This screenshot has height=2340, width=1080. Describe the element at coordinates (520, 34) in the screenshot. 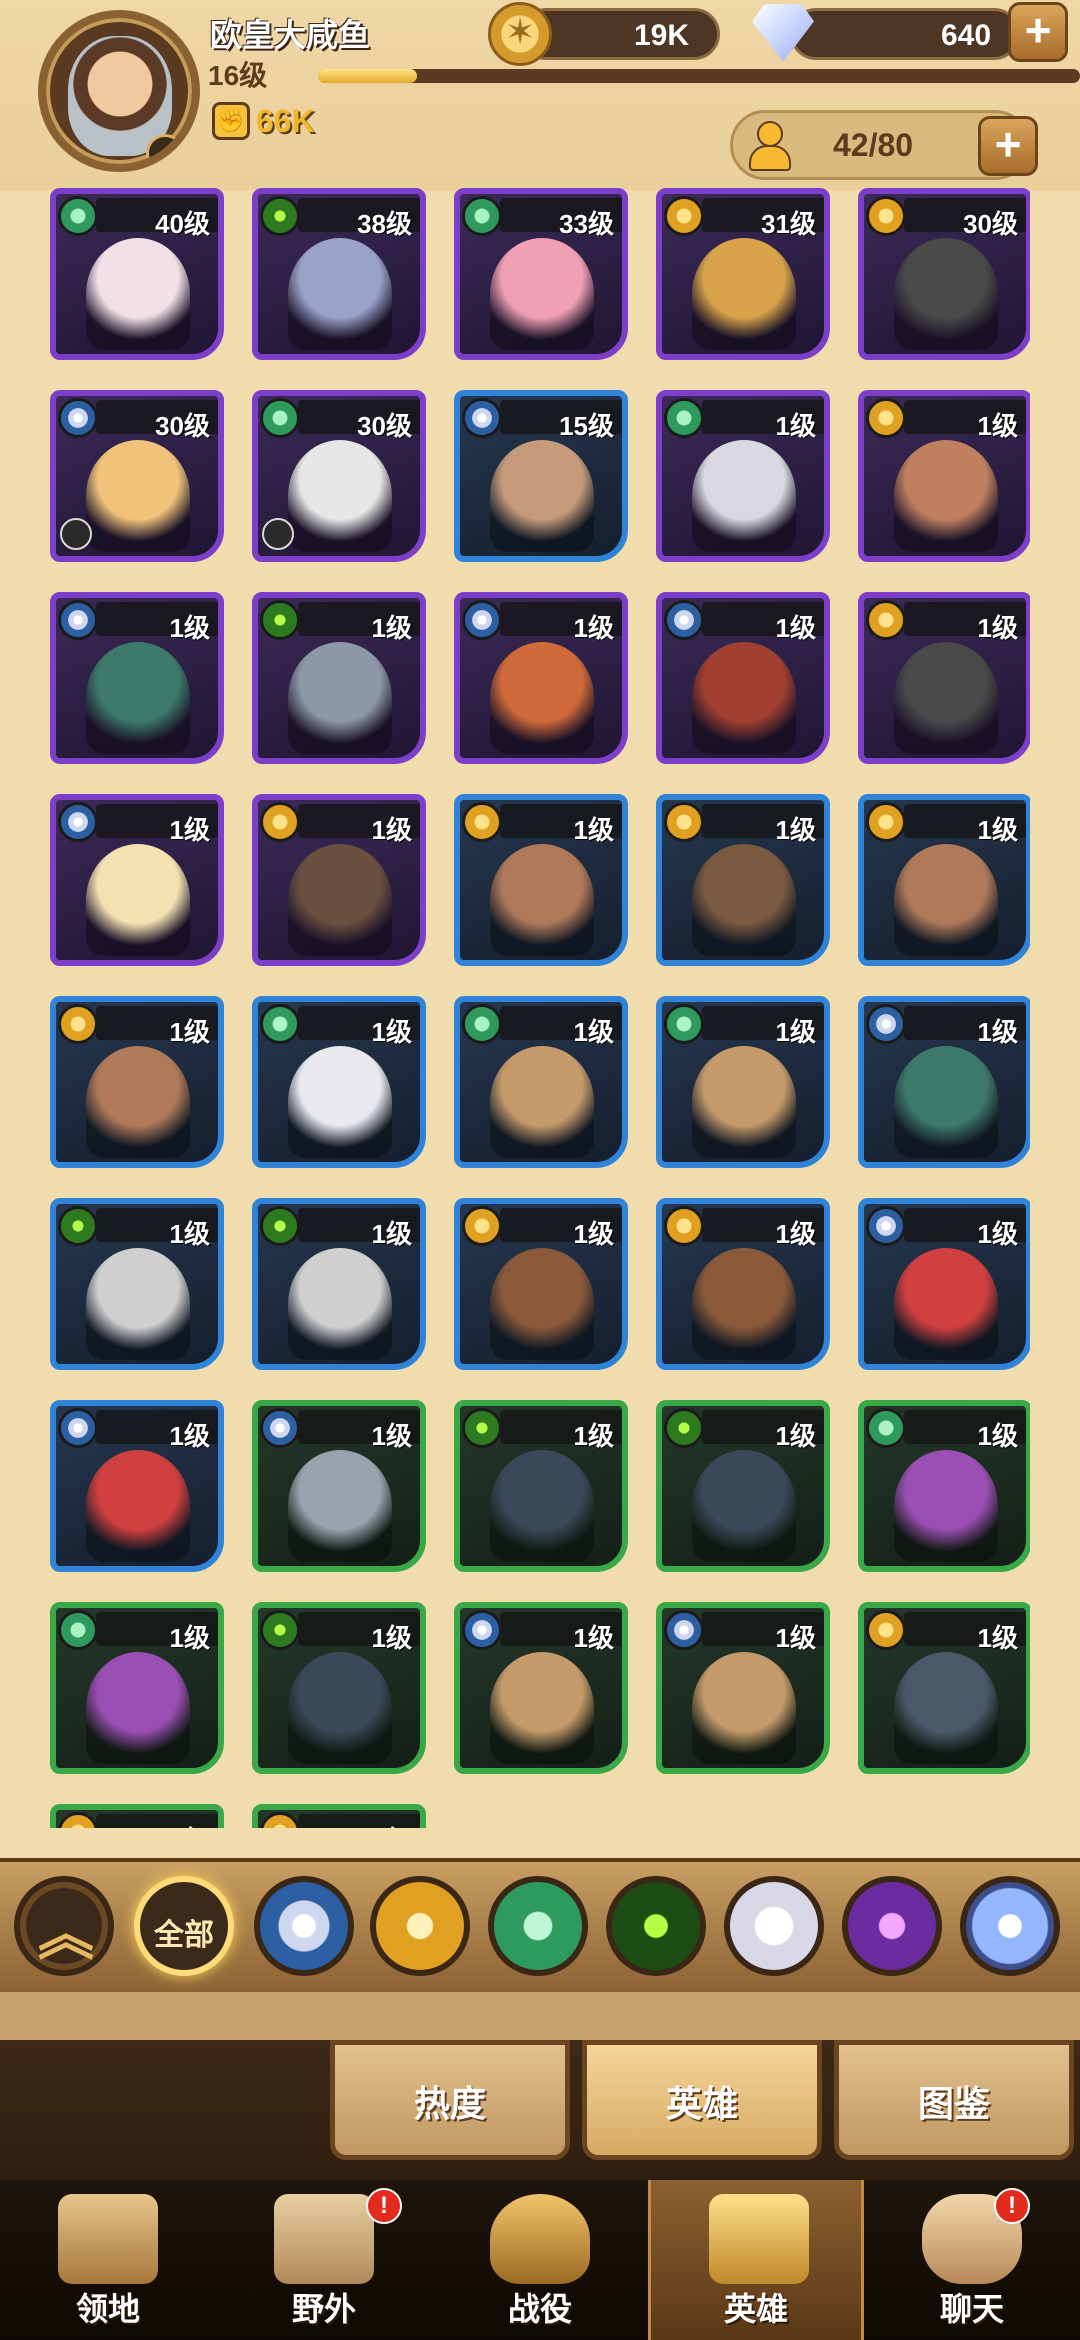

I see `gold-coin-icon` at that location.